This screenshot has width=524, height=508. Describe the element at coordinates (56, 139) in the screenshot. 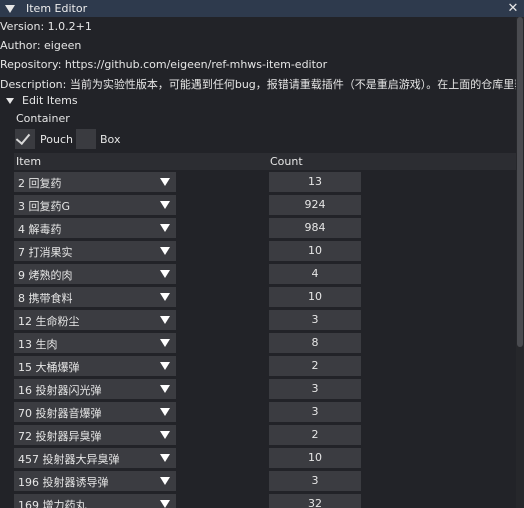

I see `pouch-label: Pouch` at that location.